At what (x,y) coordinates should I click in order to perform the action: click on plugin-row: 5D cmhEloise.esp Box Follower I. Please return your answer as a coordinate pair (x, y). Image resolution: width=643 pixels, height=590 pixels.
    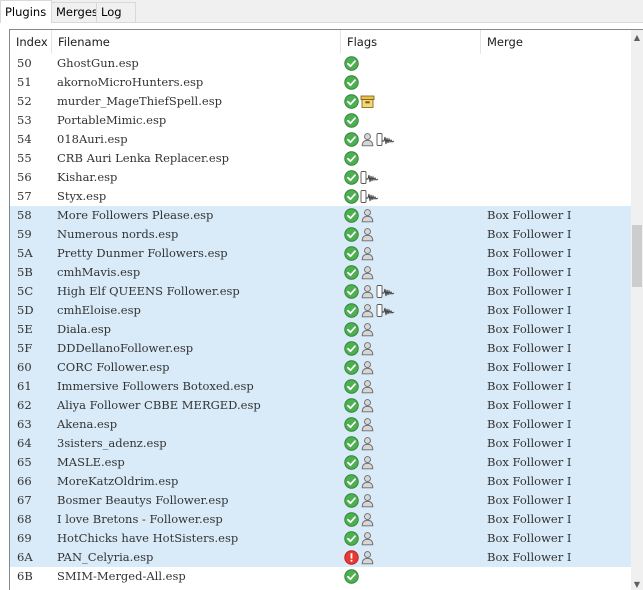
    Looking at the image, I should click on (321, 310).